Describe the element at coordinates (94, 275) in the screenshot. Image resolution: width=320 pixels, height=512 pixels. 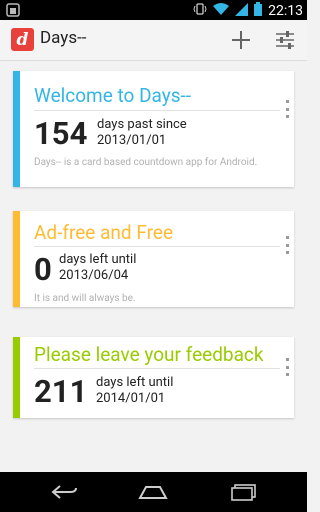
I see `card-date: 2013/06/04` at that location.